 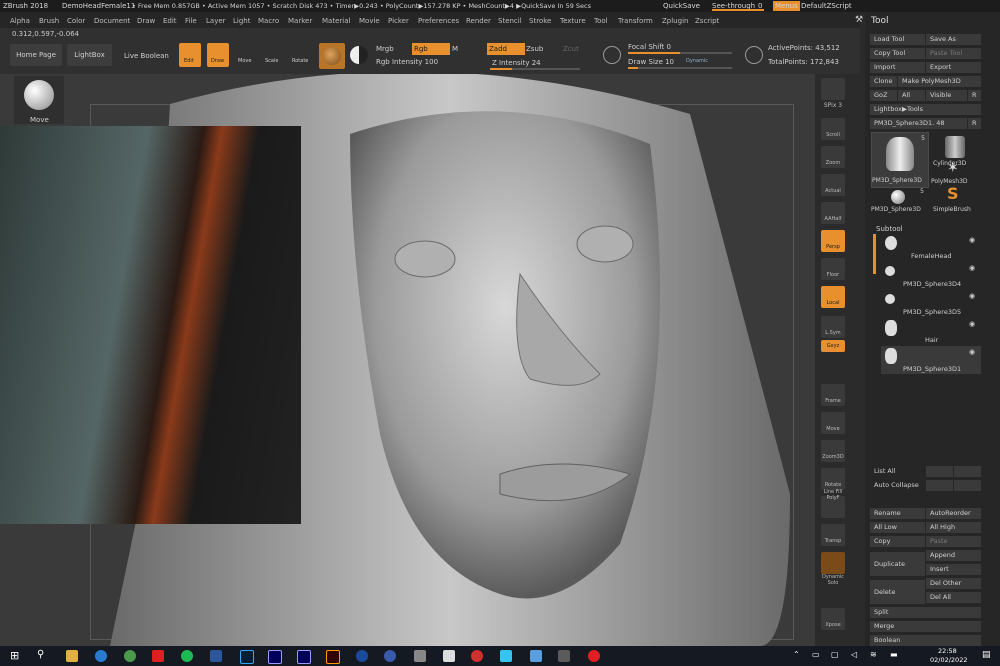 I want to click on m-button: M, so click(x=455, y=49).